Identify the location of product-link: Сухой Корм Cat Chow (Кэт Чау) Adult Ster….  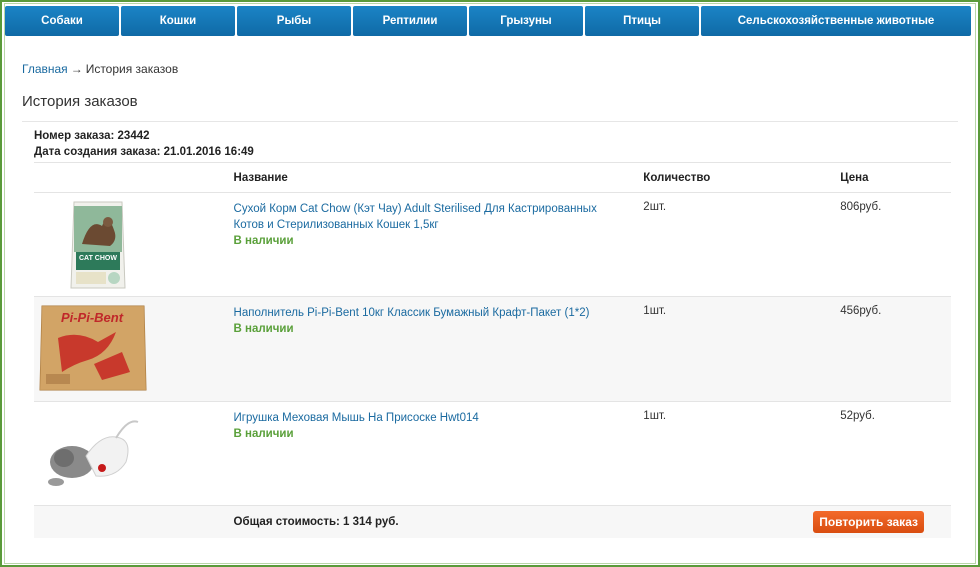
(429, 217).